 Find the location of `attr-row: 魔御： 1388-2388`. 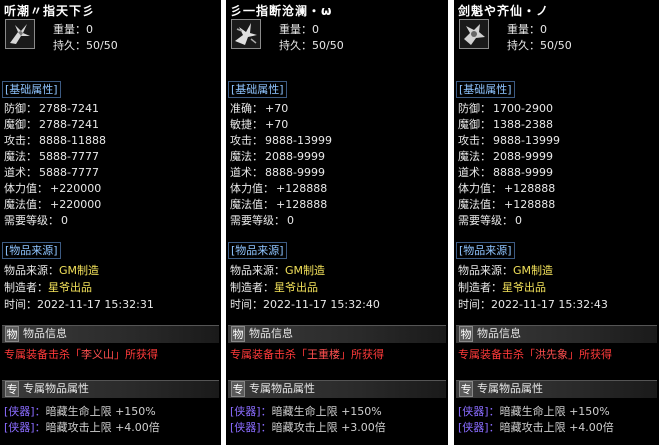

attr-row: 魔御： 1388-2388 is located at coordinates (505, 124).